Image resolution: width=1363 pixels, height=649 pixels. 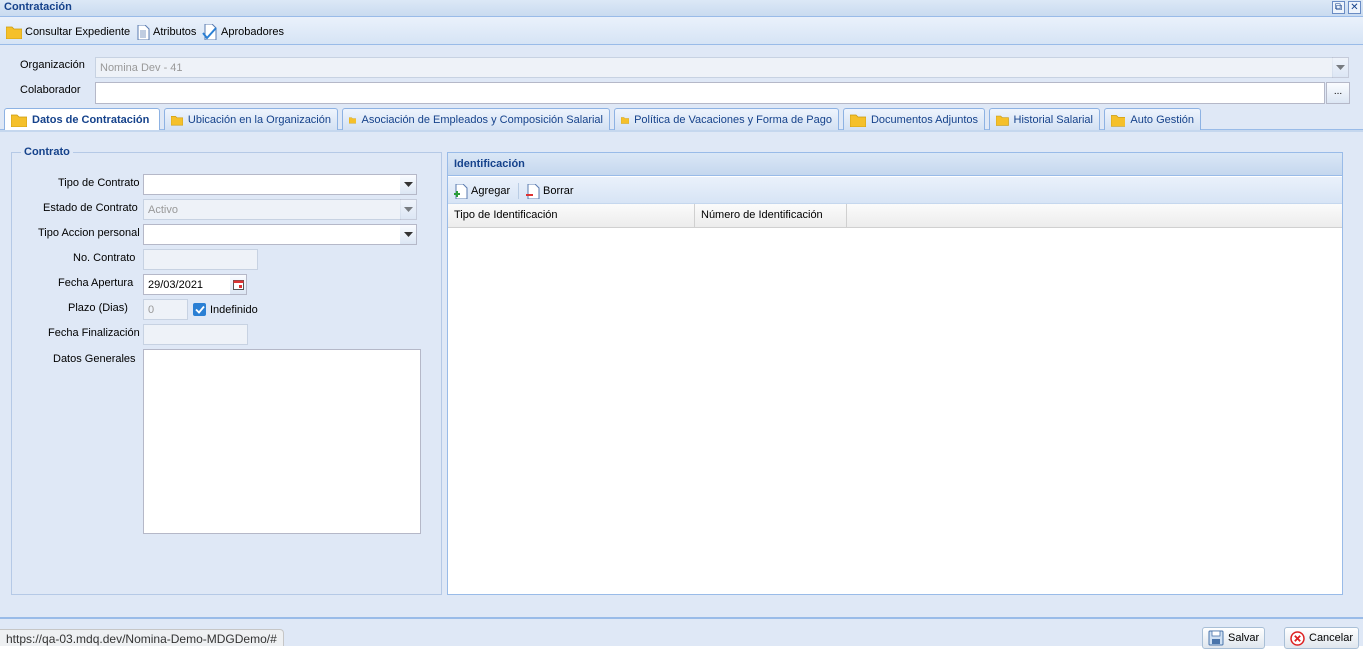 What do you see at coordinates (1053, 119) in the screenshot?
I see `tab-label: Historial Salarial` at bounding box center [1053, 119].